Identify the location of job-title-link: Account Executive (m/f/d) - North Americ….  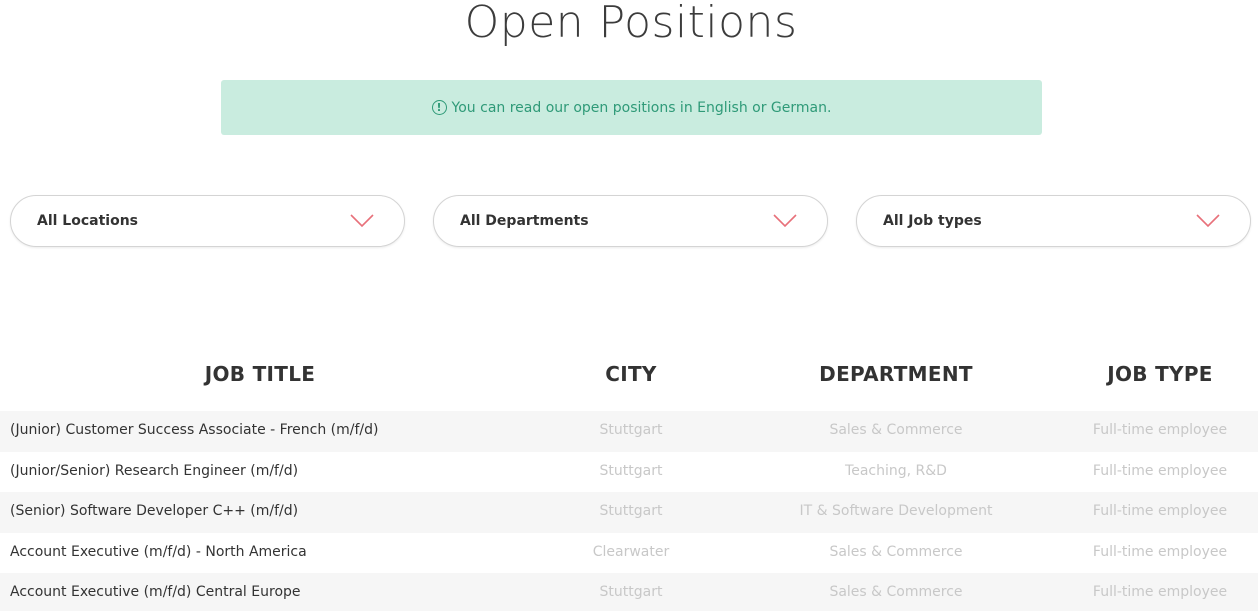
(158, 552).